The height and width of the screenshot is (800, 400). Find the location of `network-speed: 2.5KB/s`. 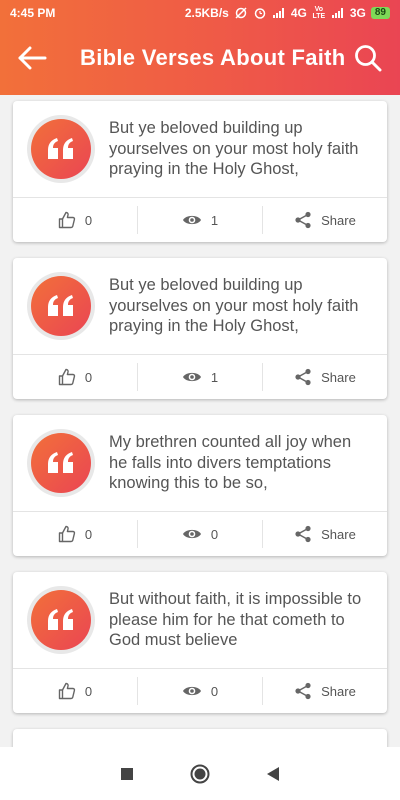

network-speed: 2.5KB/s is located at coordinates (206, 13).